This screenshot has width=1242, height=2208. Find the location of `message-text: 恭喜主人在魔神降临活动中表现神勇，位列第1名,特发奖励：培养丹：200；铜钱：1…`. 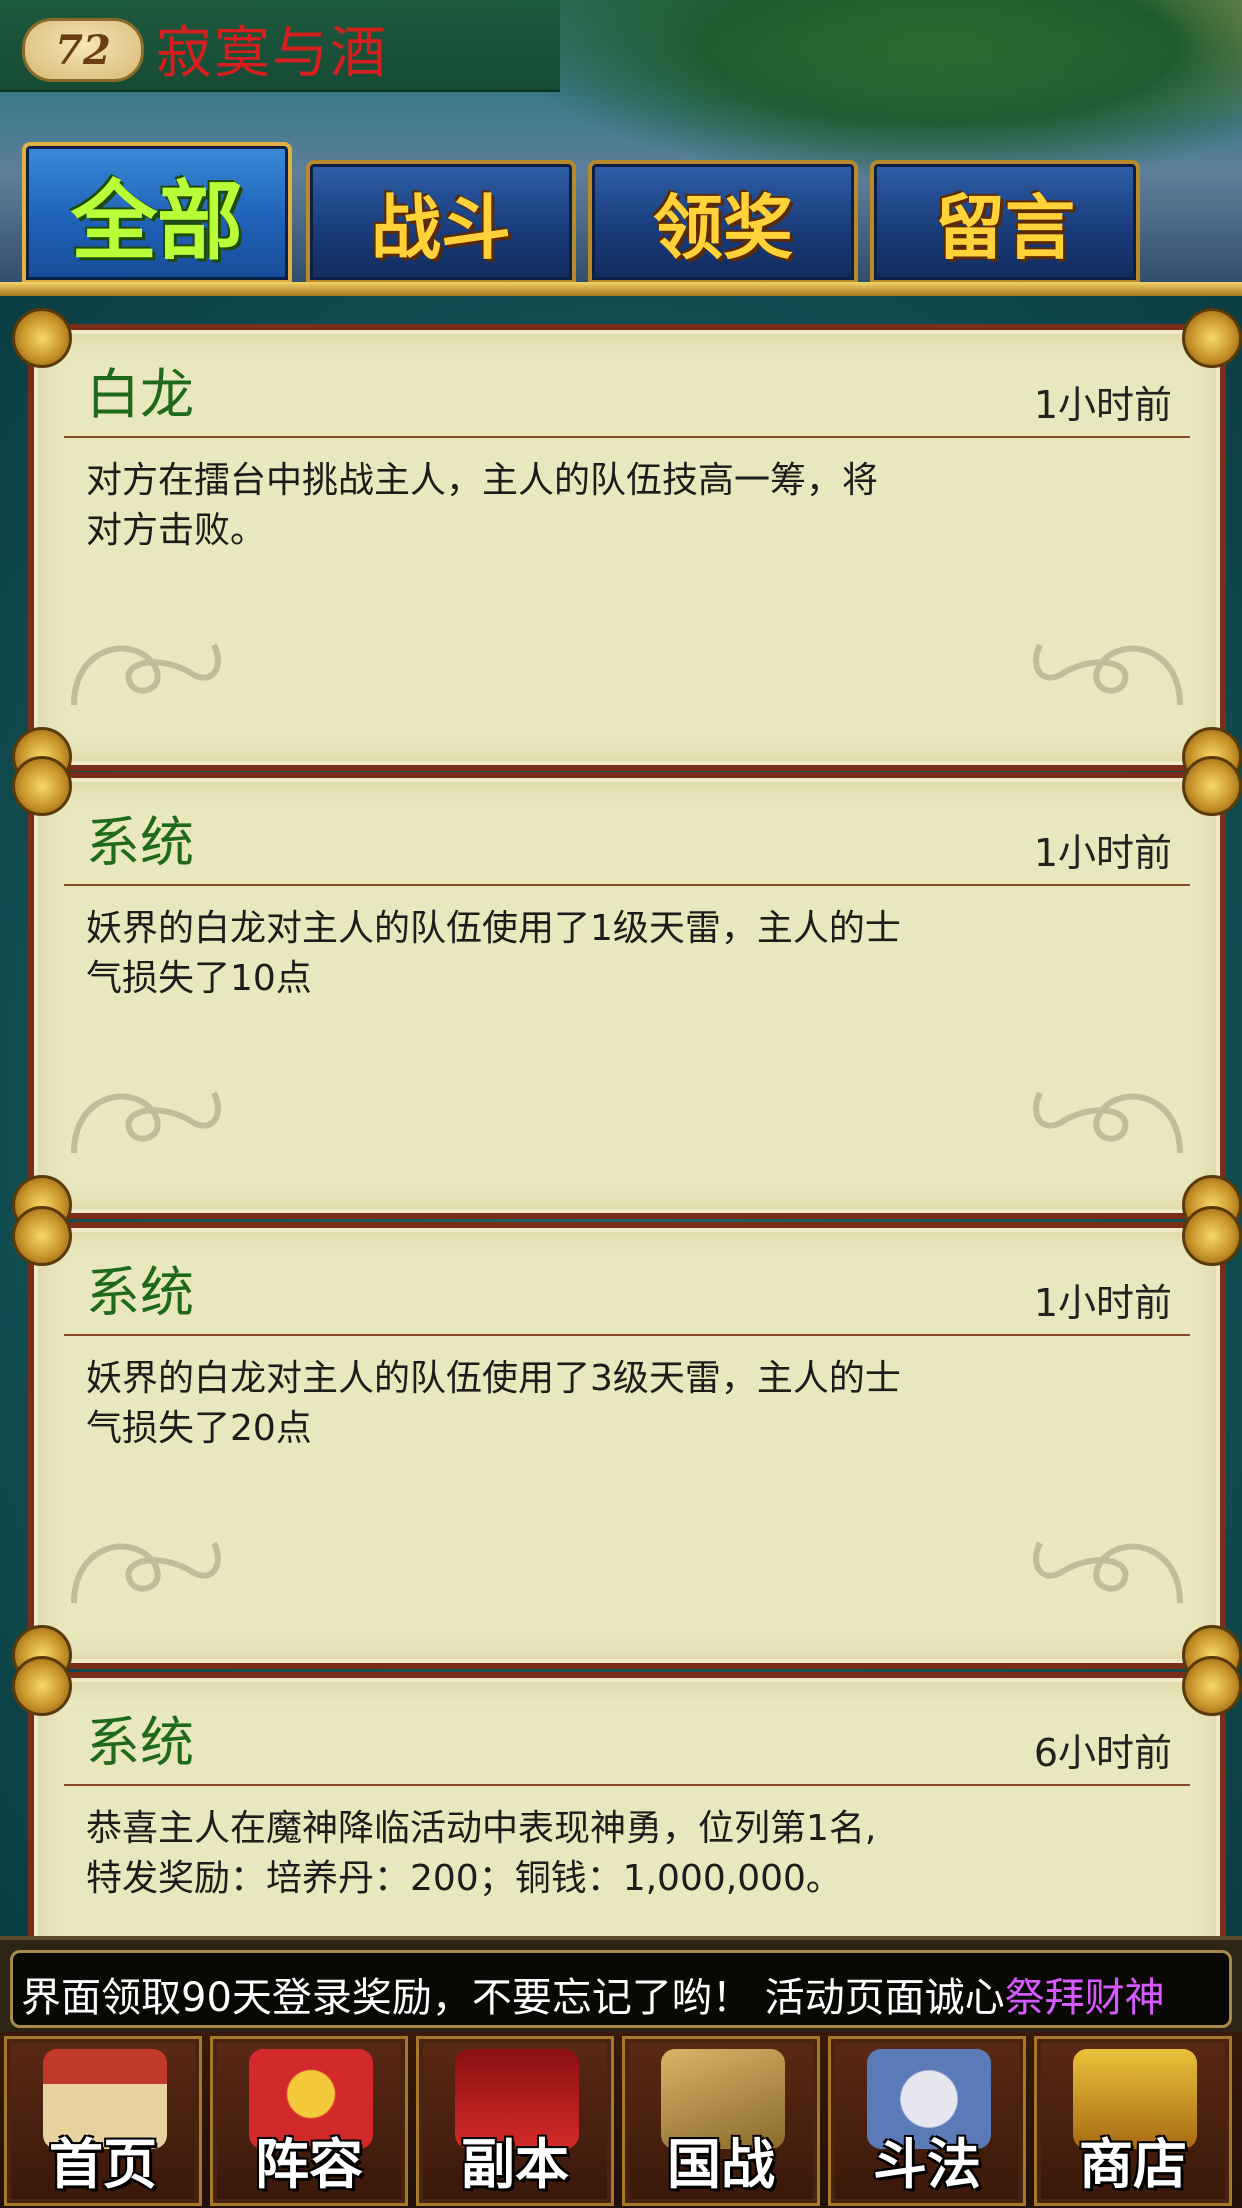

message-text: 恭喜主人在魔神降临活动中表现神勇，位列第1名,特发奖励：培养丹：200；铜钱：1… is located at coordinates (481, 1853).